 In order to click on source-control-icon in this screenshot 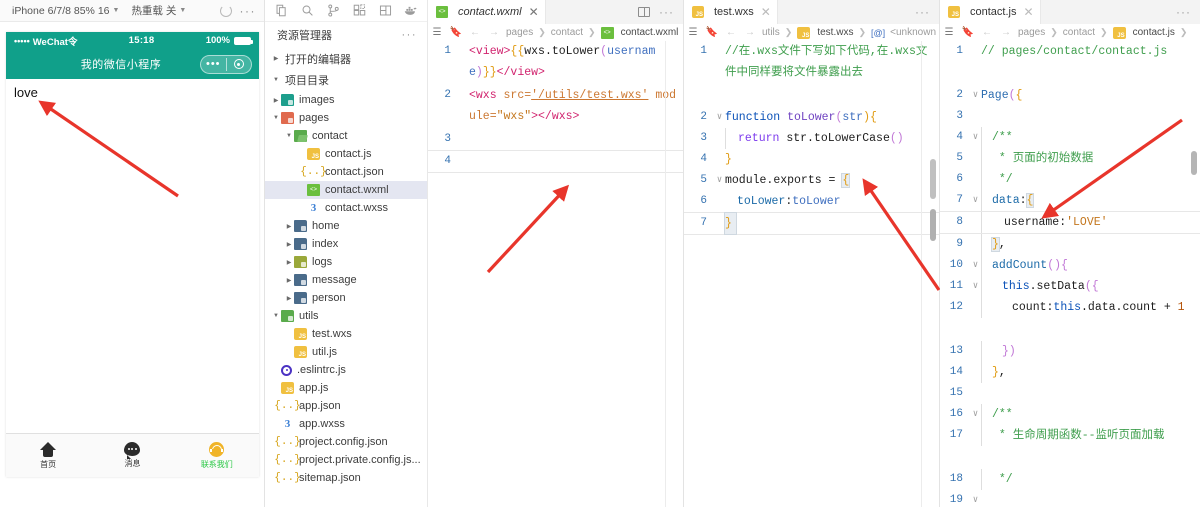, I will do `click(333, 11)`.